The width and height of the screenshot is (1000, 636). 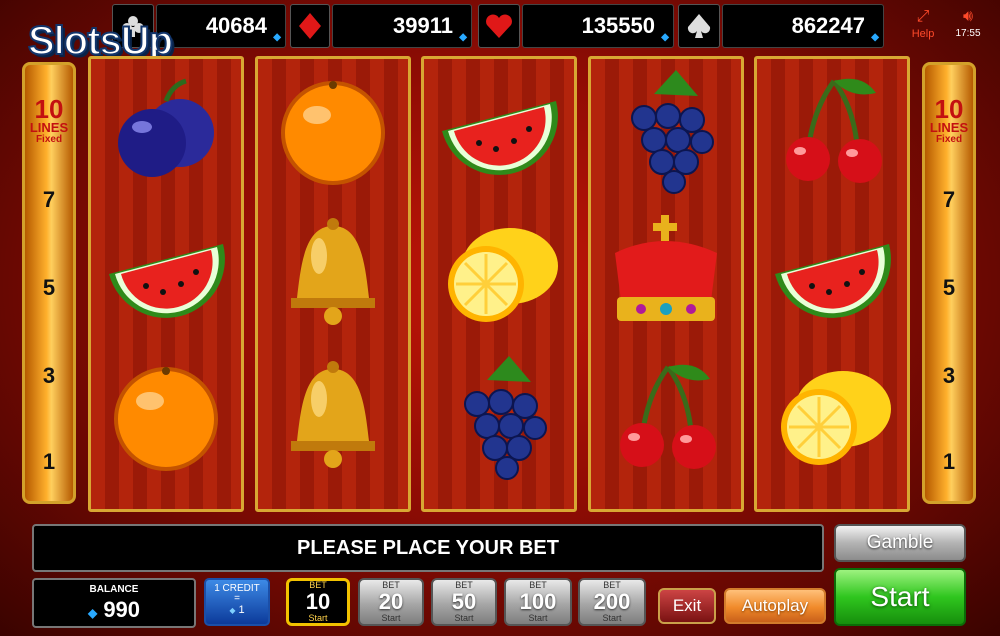 What do you see at coordinates (464, 602) in the screenshot?
I see `bet-50-button: BET 50 Start` at bounding box center [464, 602].